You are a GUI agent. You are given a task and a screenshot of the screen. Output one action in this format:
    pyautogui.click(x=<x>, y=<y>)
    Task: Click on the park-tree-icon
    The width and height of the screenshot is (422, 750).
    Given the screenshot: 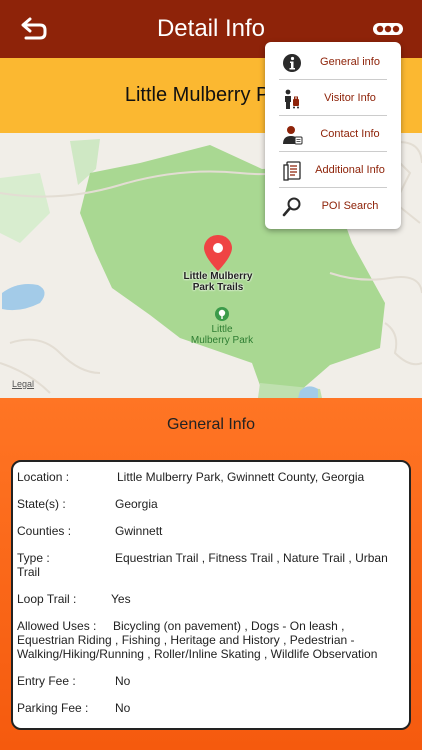 What is the action you would take?
    pyautogui.click(x=222, y=314)
    